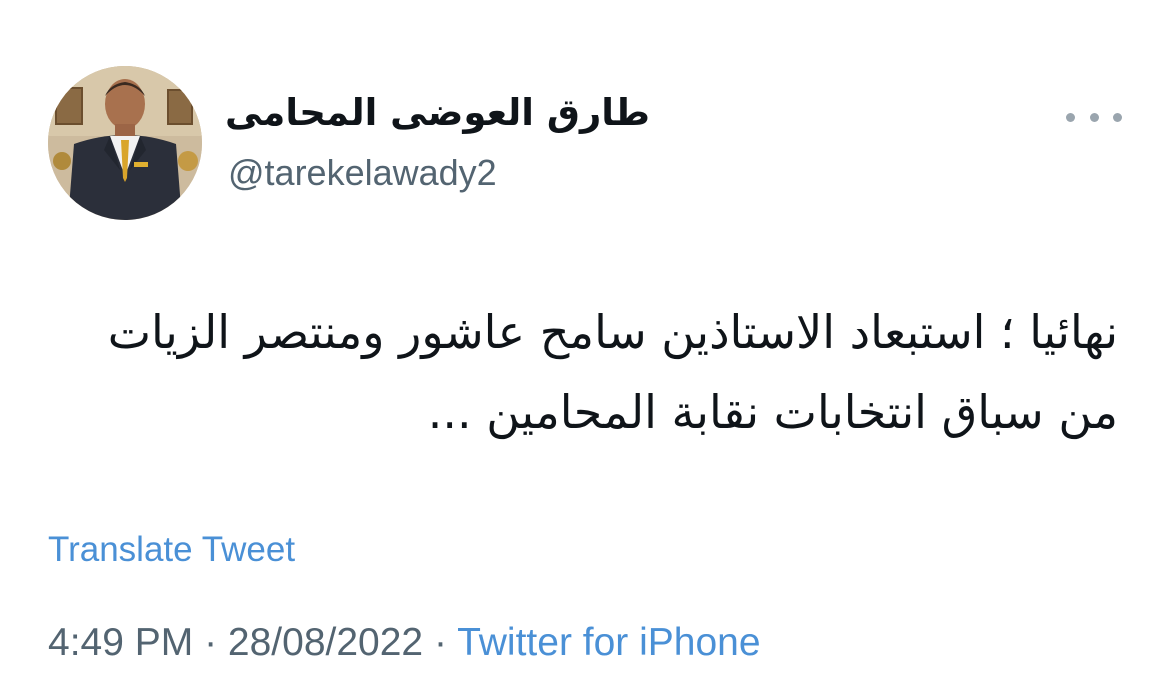  I want to click on avatar, so click(125, 143).